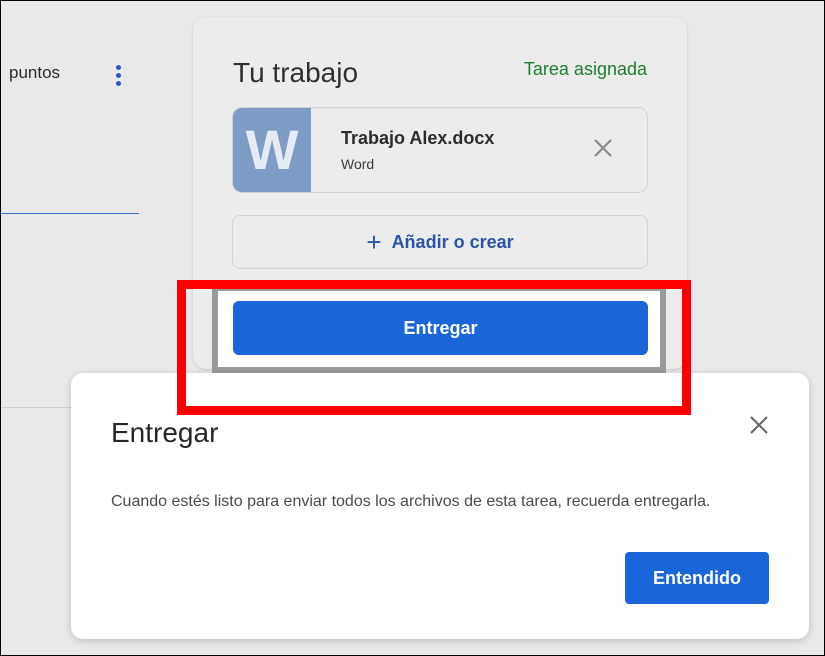  Describe the element at coordinates (759, 425) in the screenshot. I see `close-icon` at that location.